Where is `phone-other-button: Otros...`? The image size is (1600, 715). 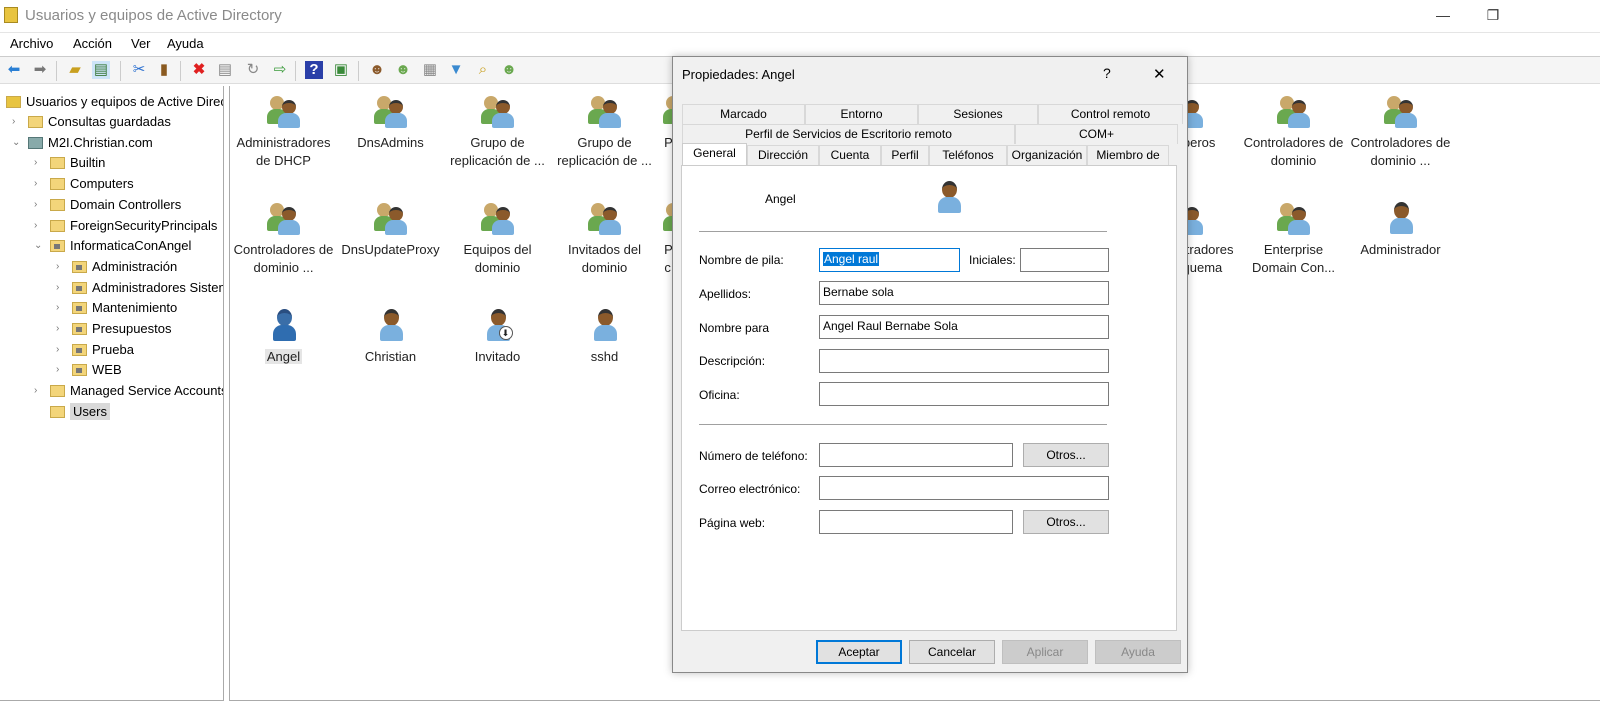 phone-other-button: Otros... is located at coordinates (1066, 455).